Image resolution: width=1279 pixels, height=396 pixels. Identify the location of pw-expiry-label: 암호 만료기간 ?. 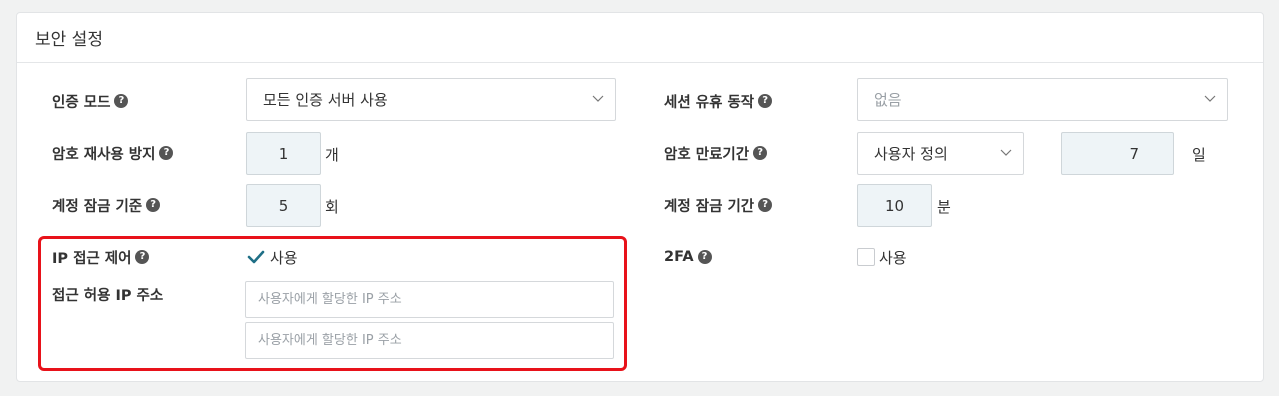
(716, 153).